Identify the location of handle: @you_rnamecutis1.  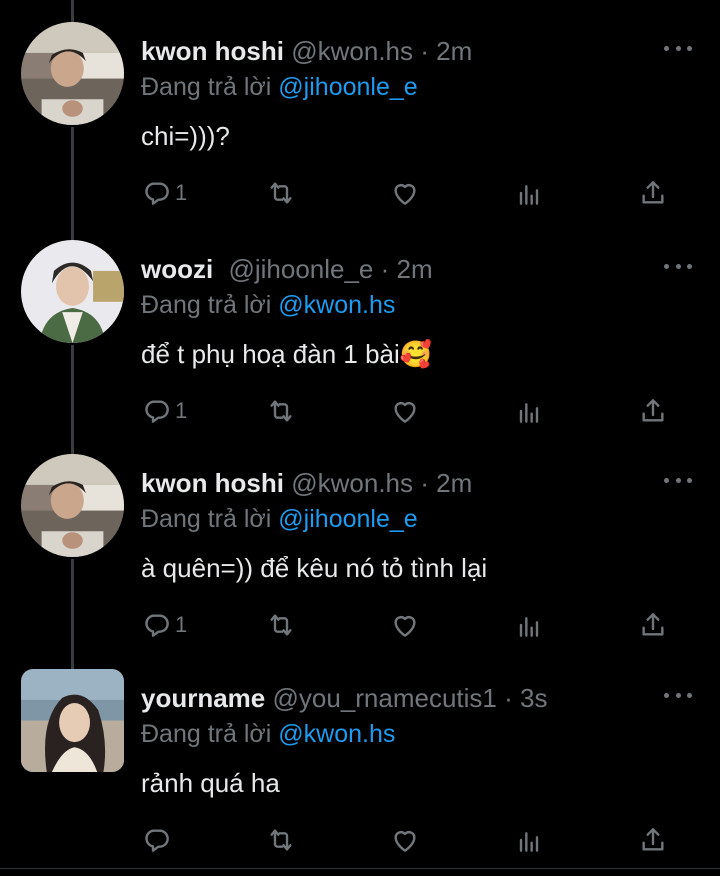
(385, 698).